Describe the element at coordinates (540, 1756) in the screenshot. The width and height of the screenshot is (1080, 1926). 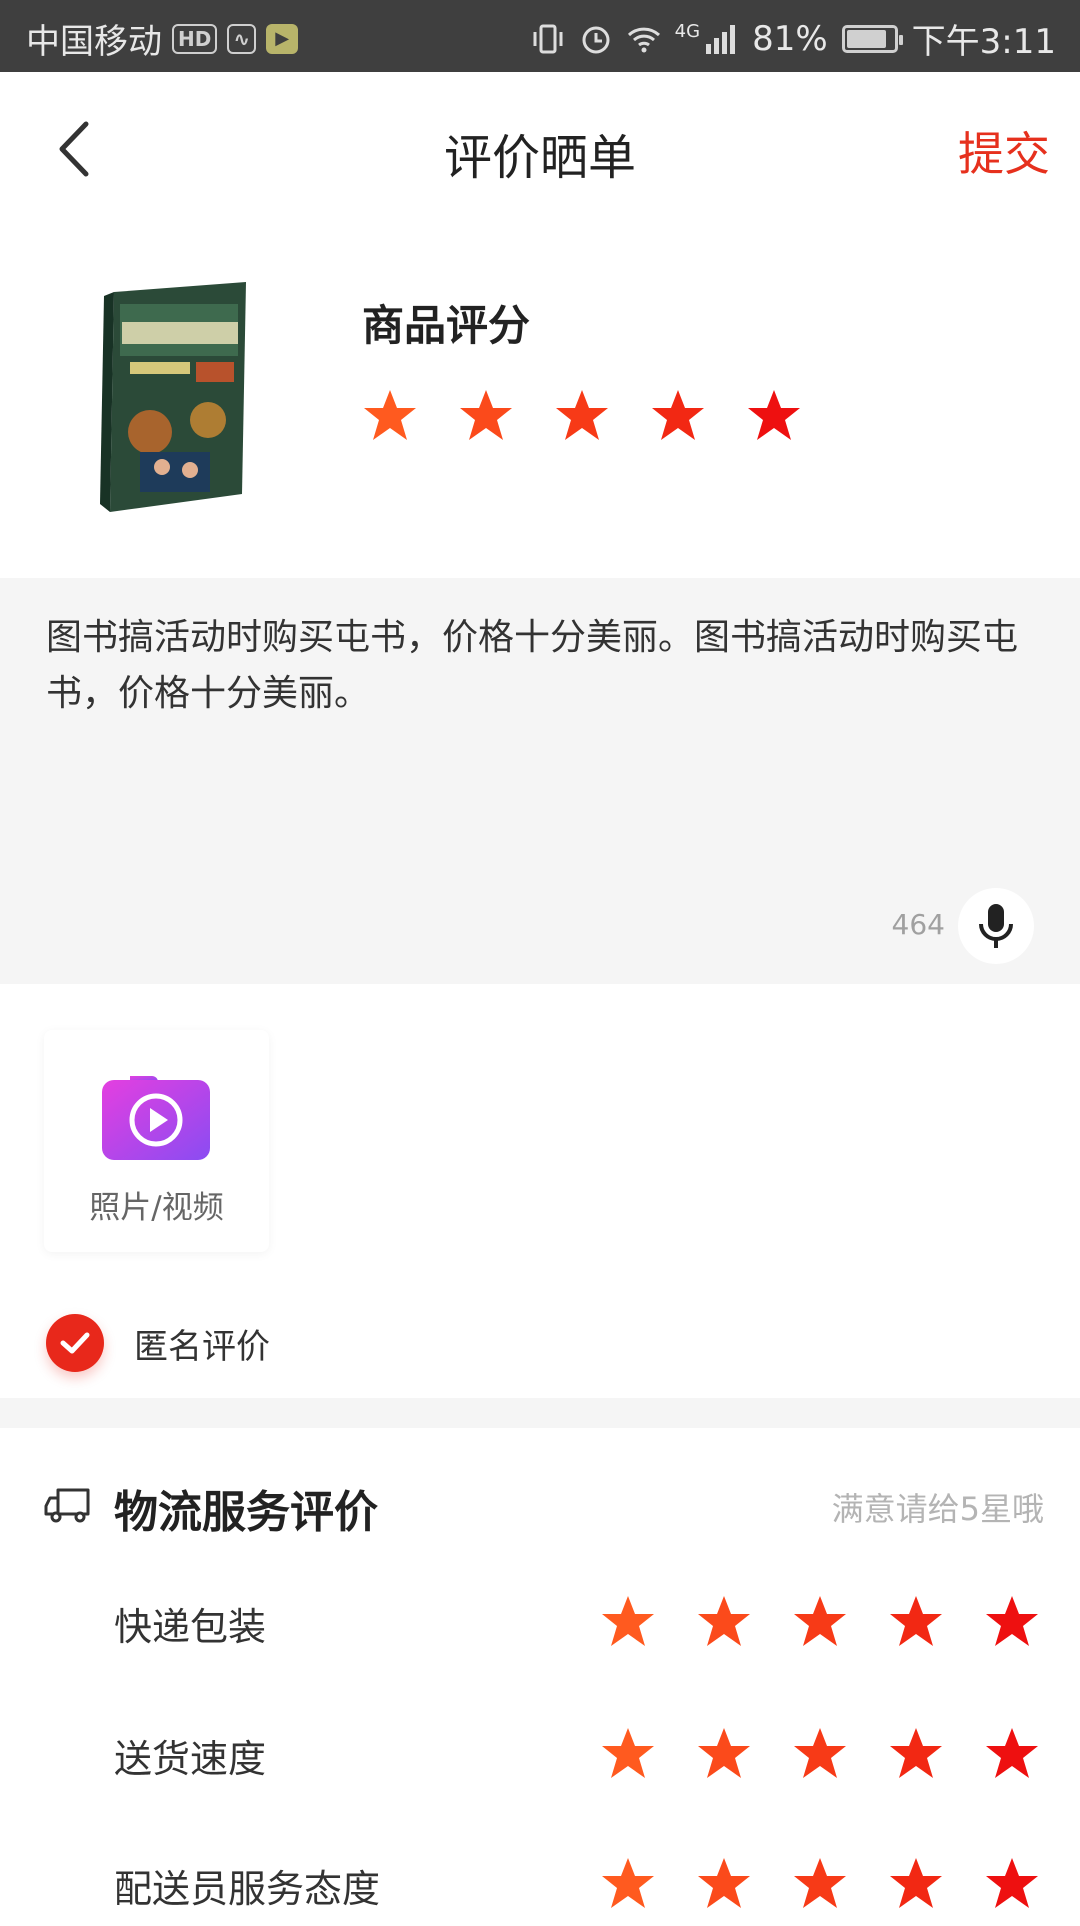
I see `rating-row-delivery-speed: 送货速度` at that location.